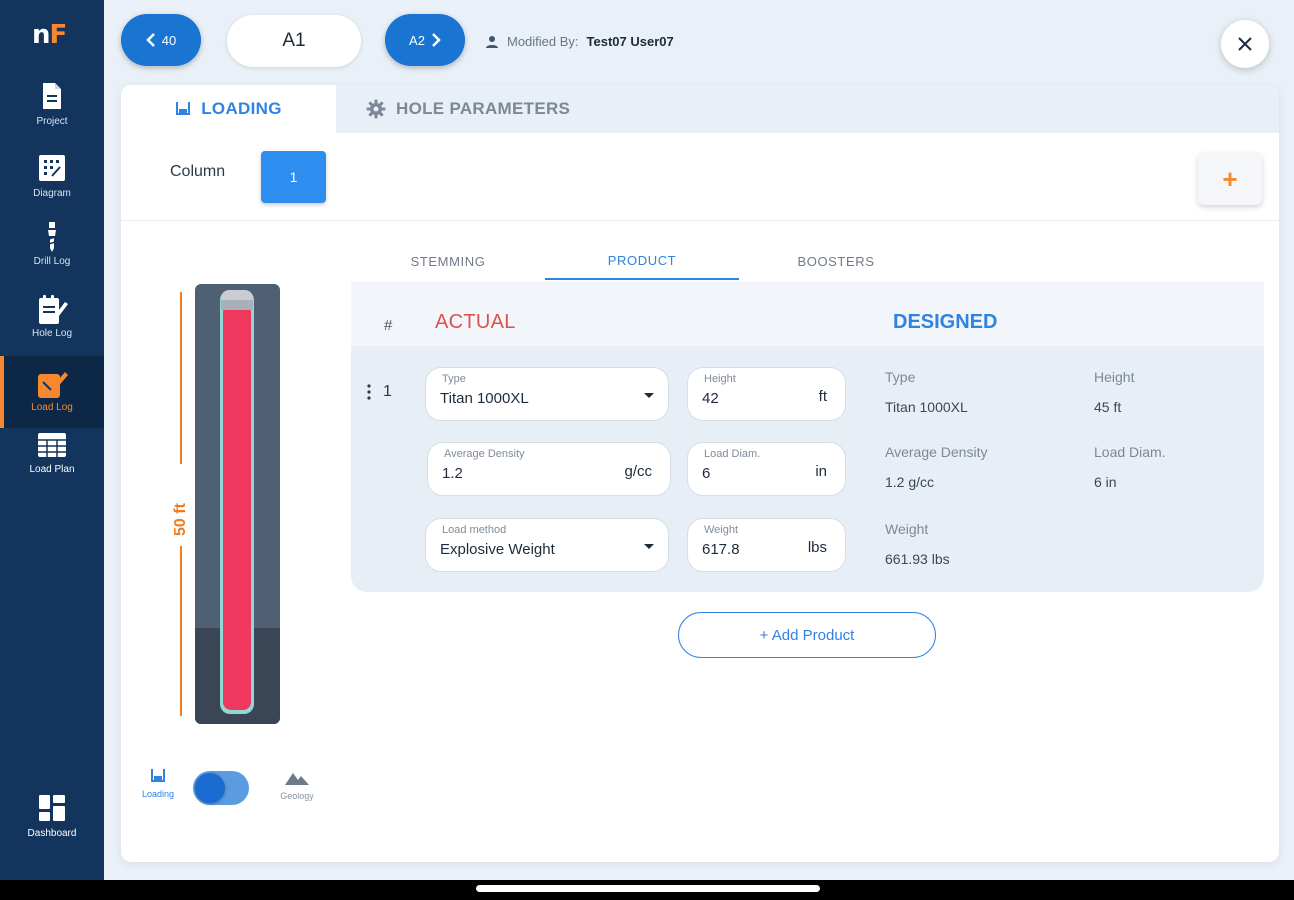 This screenshot has height=900, width=1294. Describe the element at coordinates (181, 631) in the screenshot. I see `depth-line-bottom` at that location.